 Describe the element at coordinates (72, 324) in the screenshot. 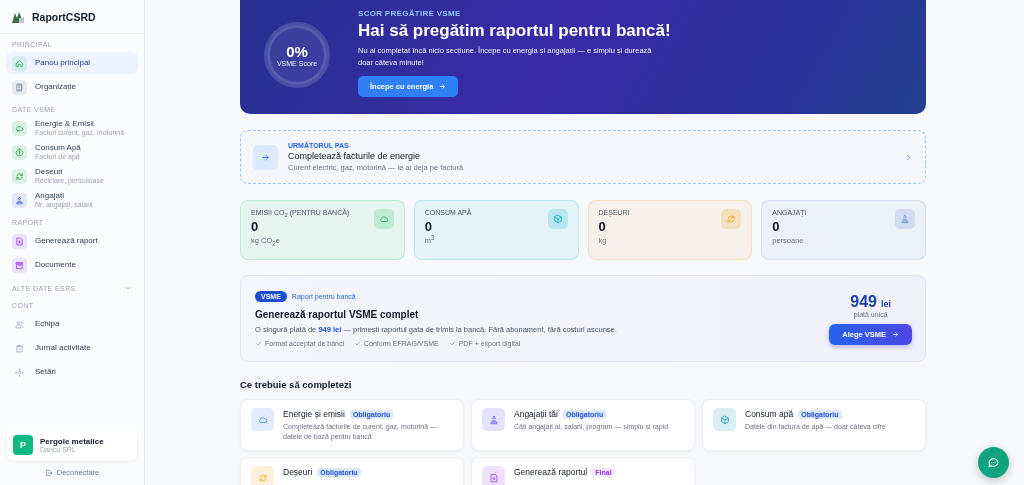

I see `sidebar-item: Echipa` at that location.